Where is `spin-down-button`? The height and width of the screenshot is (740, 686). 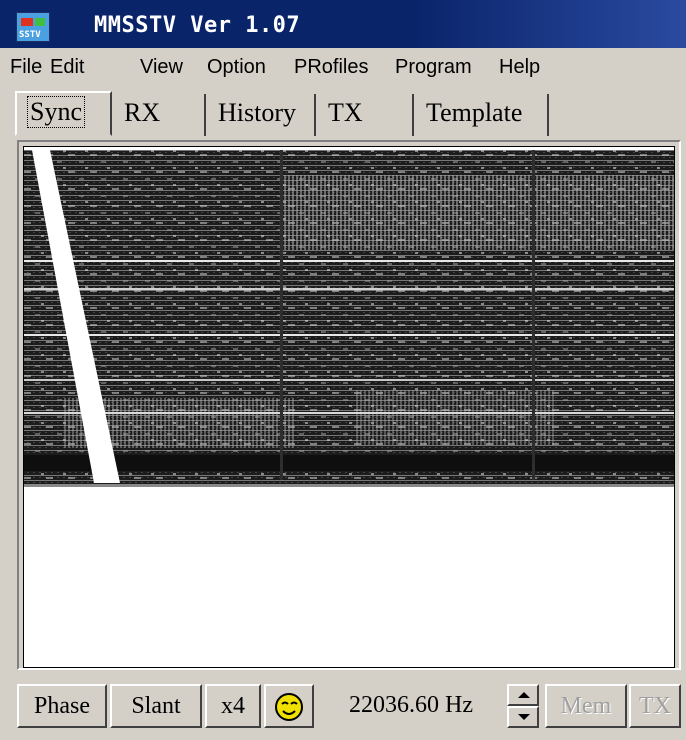 spin-down-button is located at coordinates (523, 717).